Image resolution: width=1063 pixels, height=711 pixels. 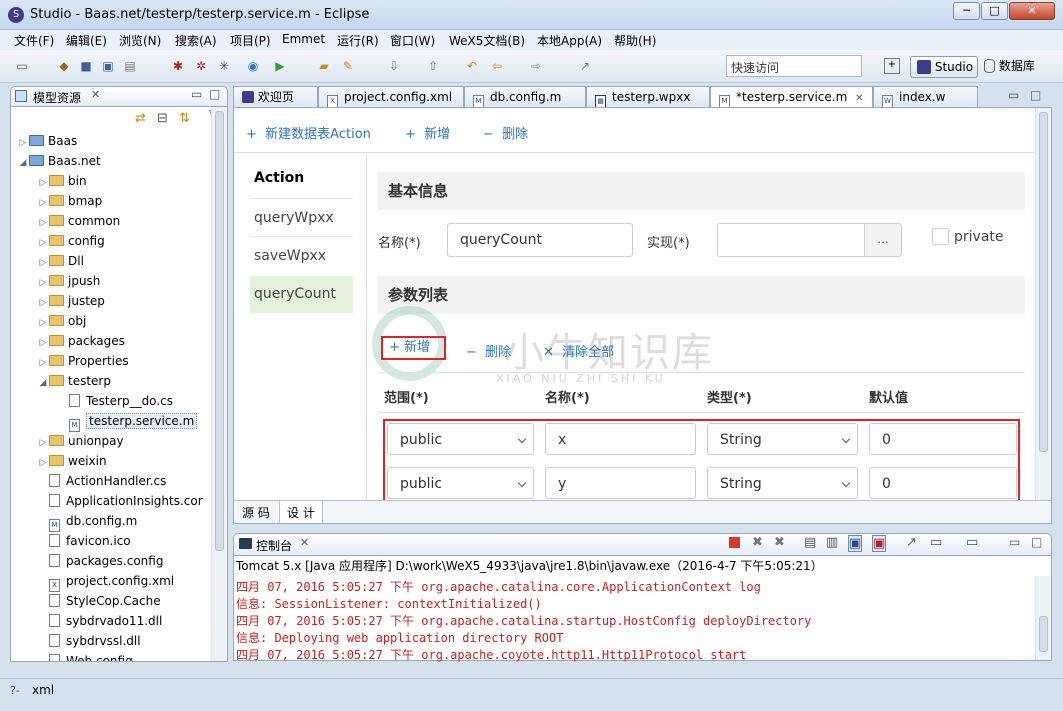 I want to click on tree-item: ▷ unionpay, so click(x=67, y=441).